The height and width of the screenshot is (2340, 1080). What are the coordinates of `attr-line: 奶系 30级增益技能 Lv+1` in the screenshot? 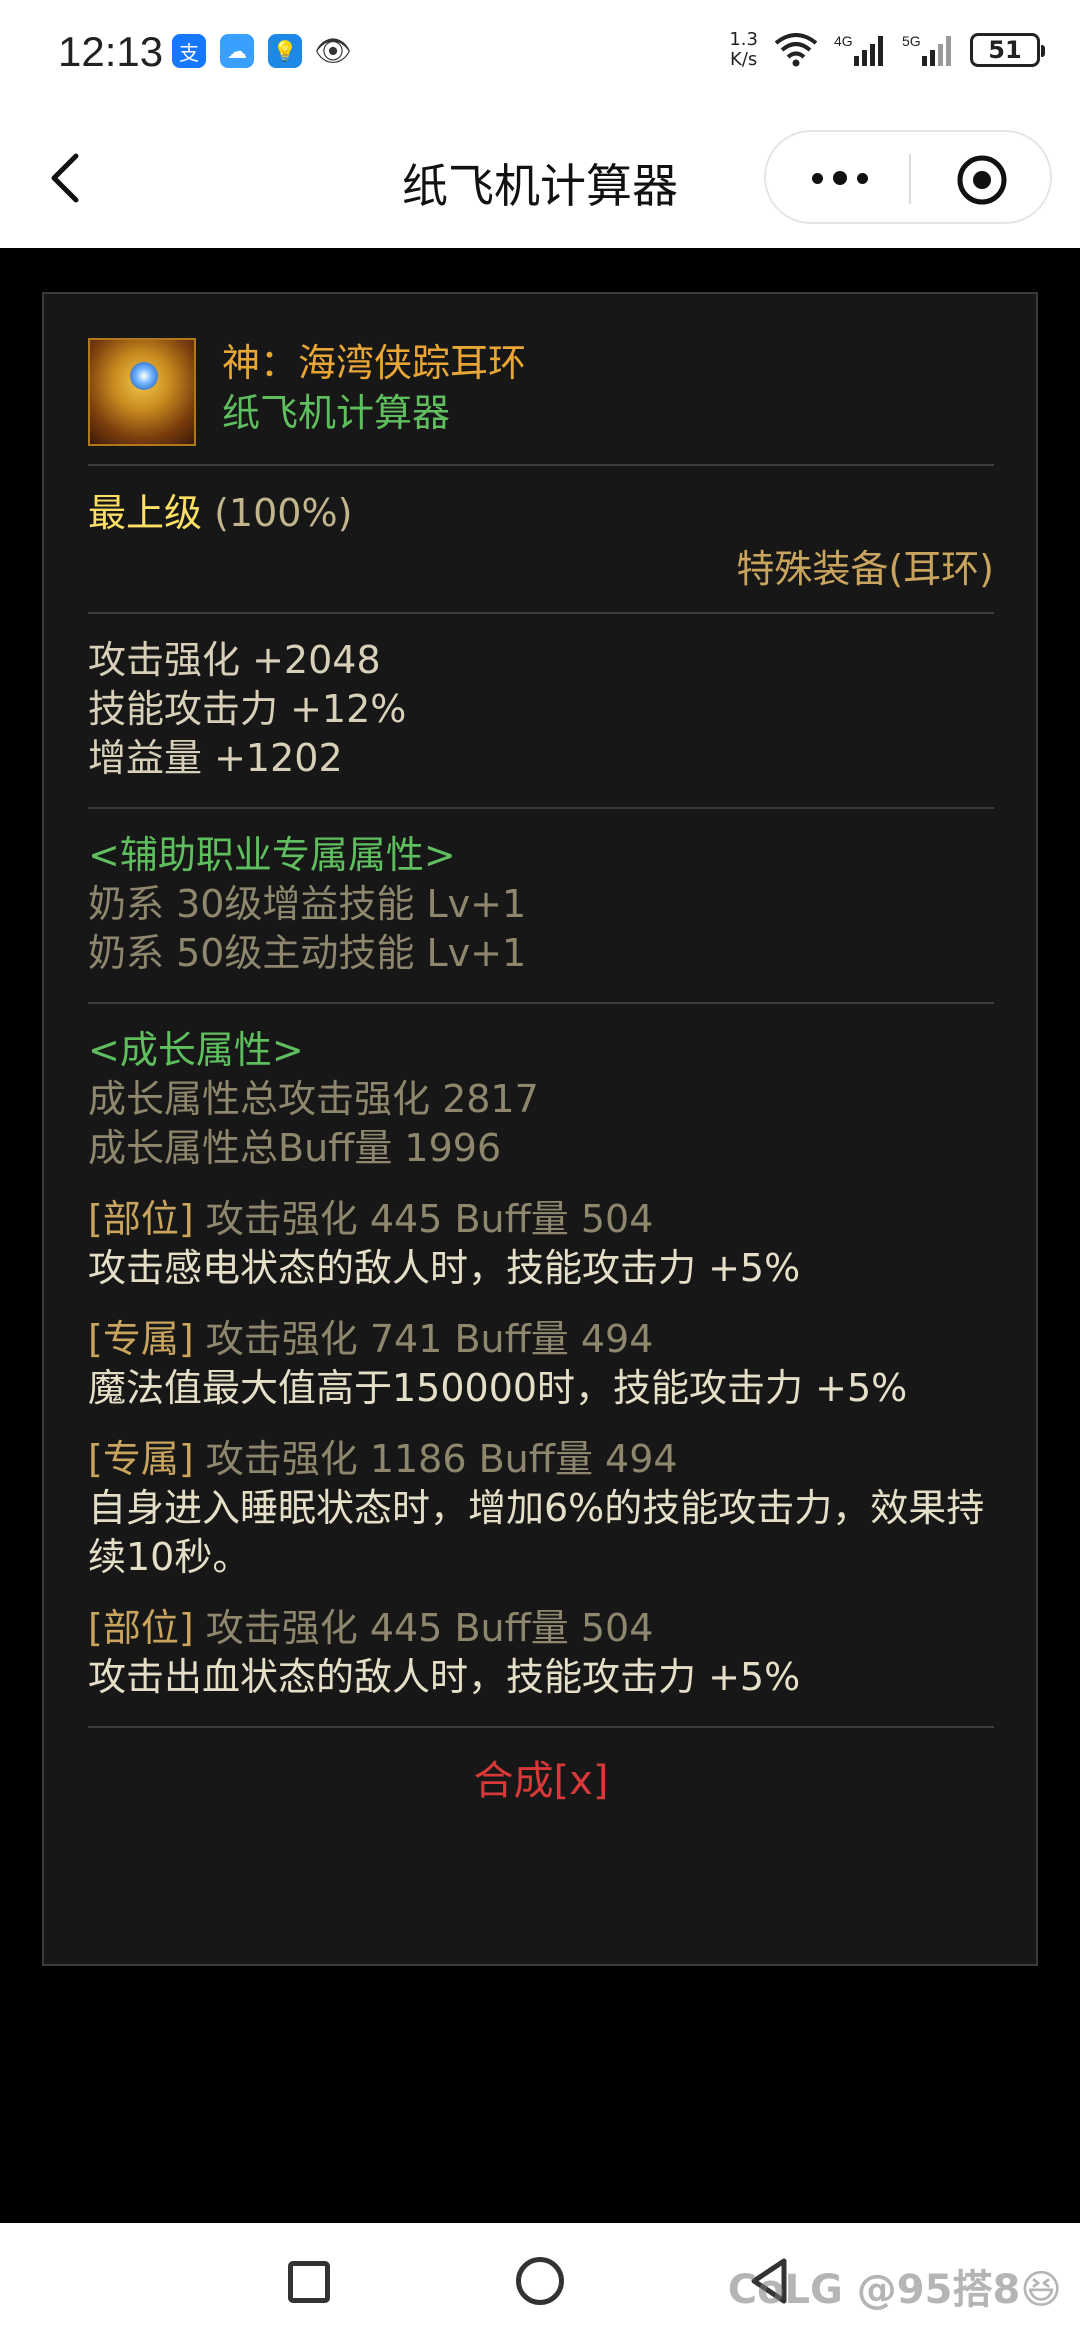 It's located at (307, 904).